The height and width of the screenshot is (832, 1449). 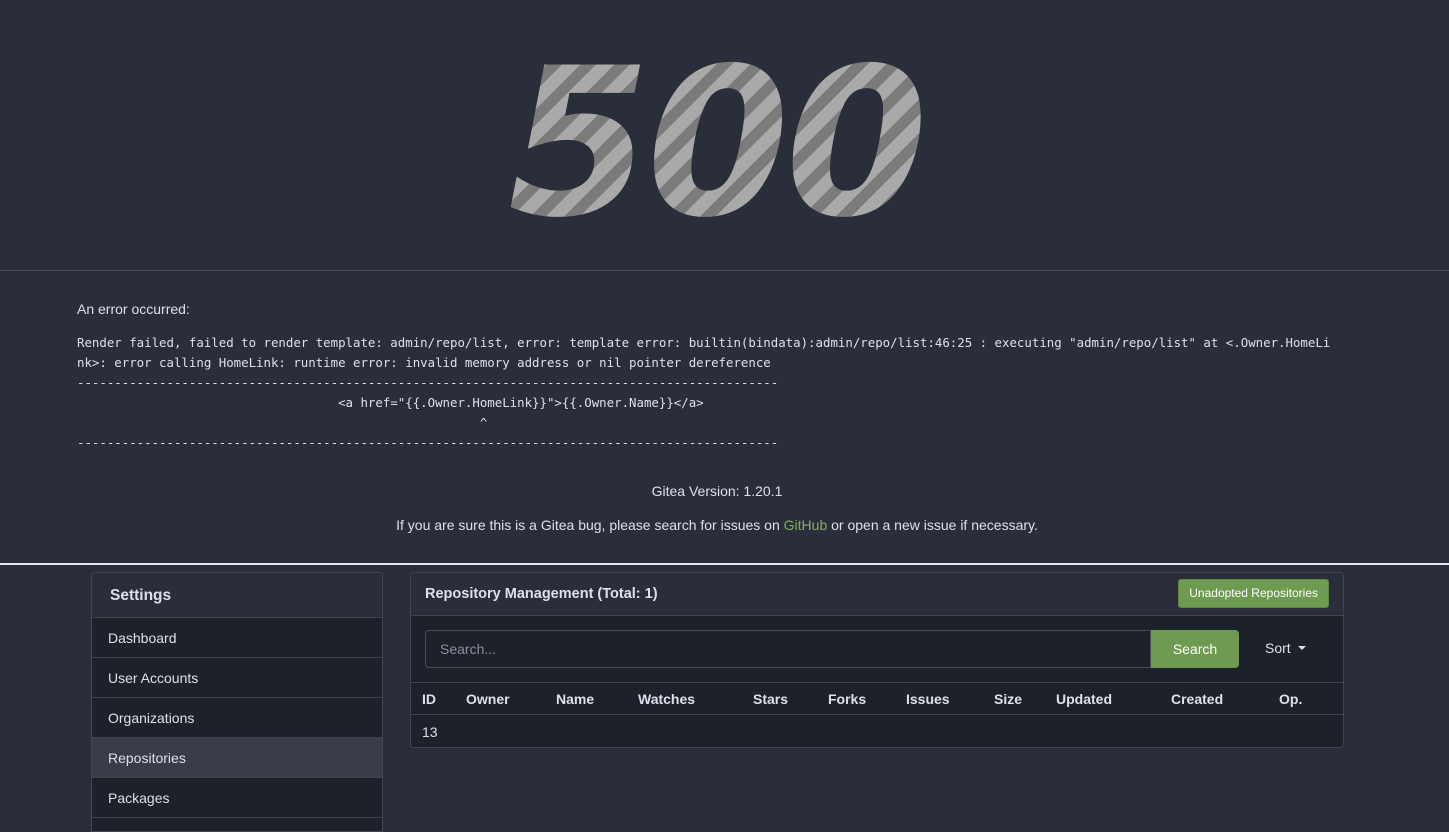 I want to click on sidebar-item-repositories: Repositories, so click(x=237, y=758).